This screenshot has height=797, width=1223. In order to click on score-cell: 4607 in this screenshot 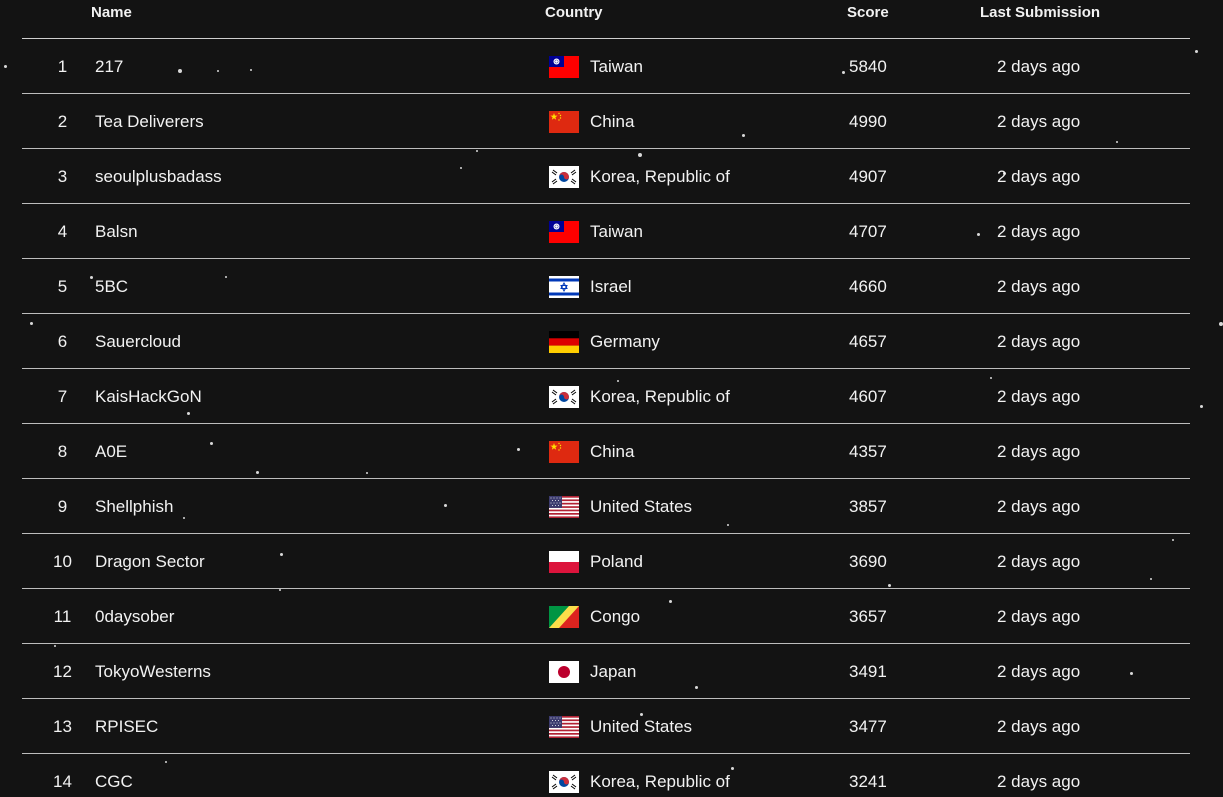, I will do `click(868, 396)`.